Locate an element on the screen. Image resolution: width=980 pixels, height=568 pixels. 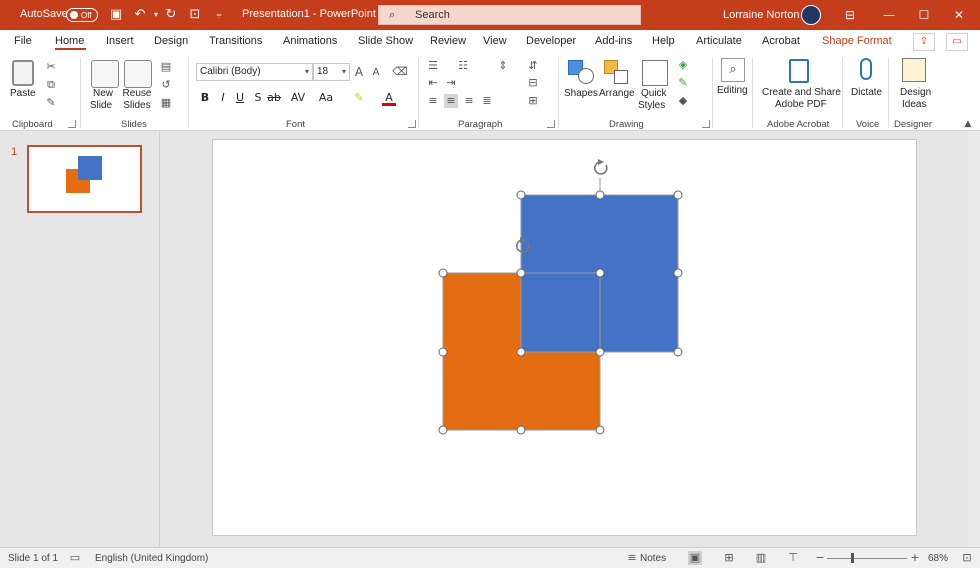
reading-view-icon: ▥ is located at coordinates (761, 558).